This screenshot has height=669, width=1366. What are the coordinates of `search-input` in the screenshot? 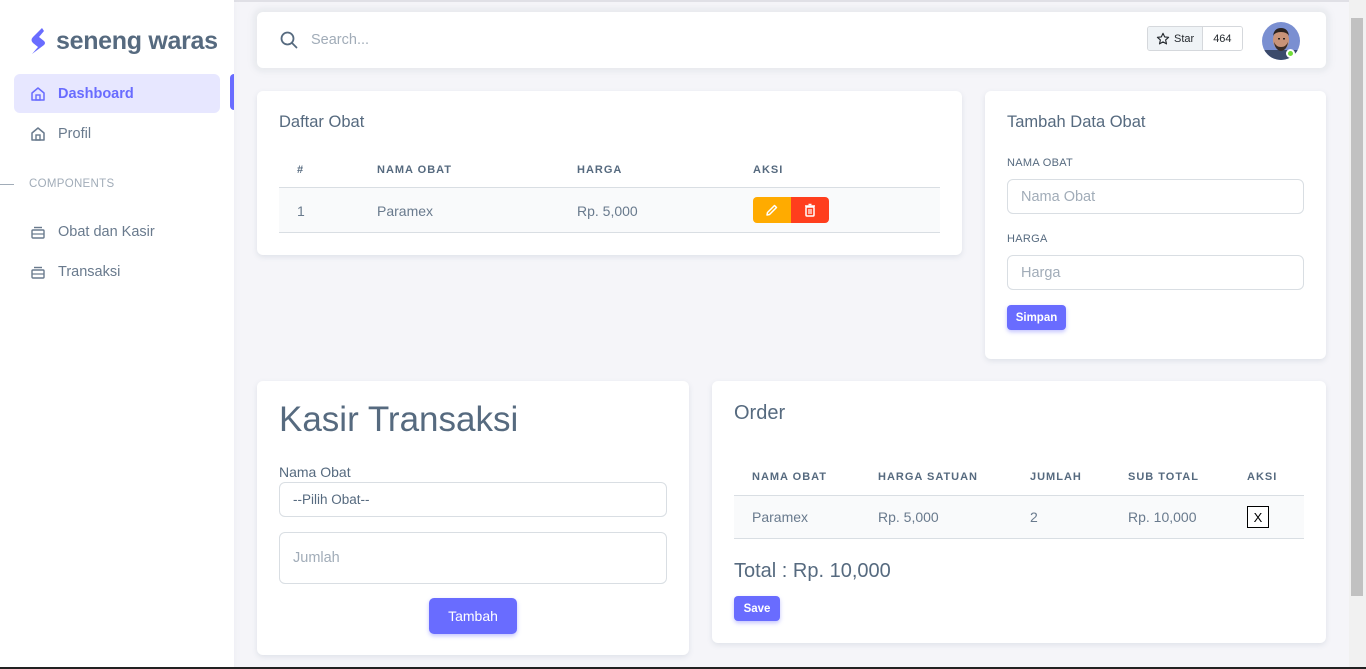 It's located at (561, 40).